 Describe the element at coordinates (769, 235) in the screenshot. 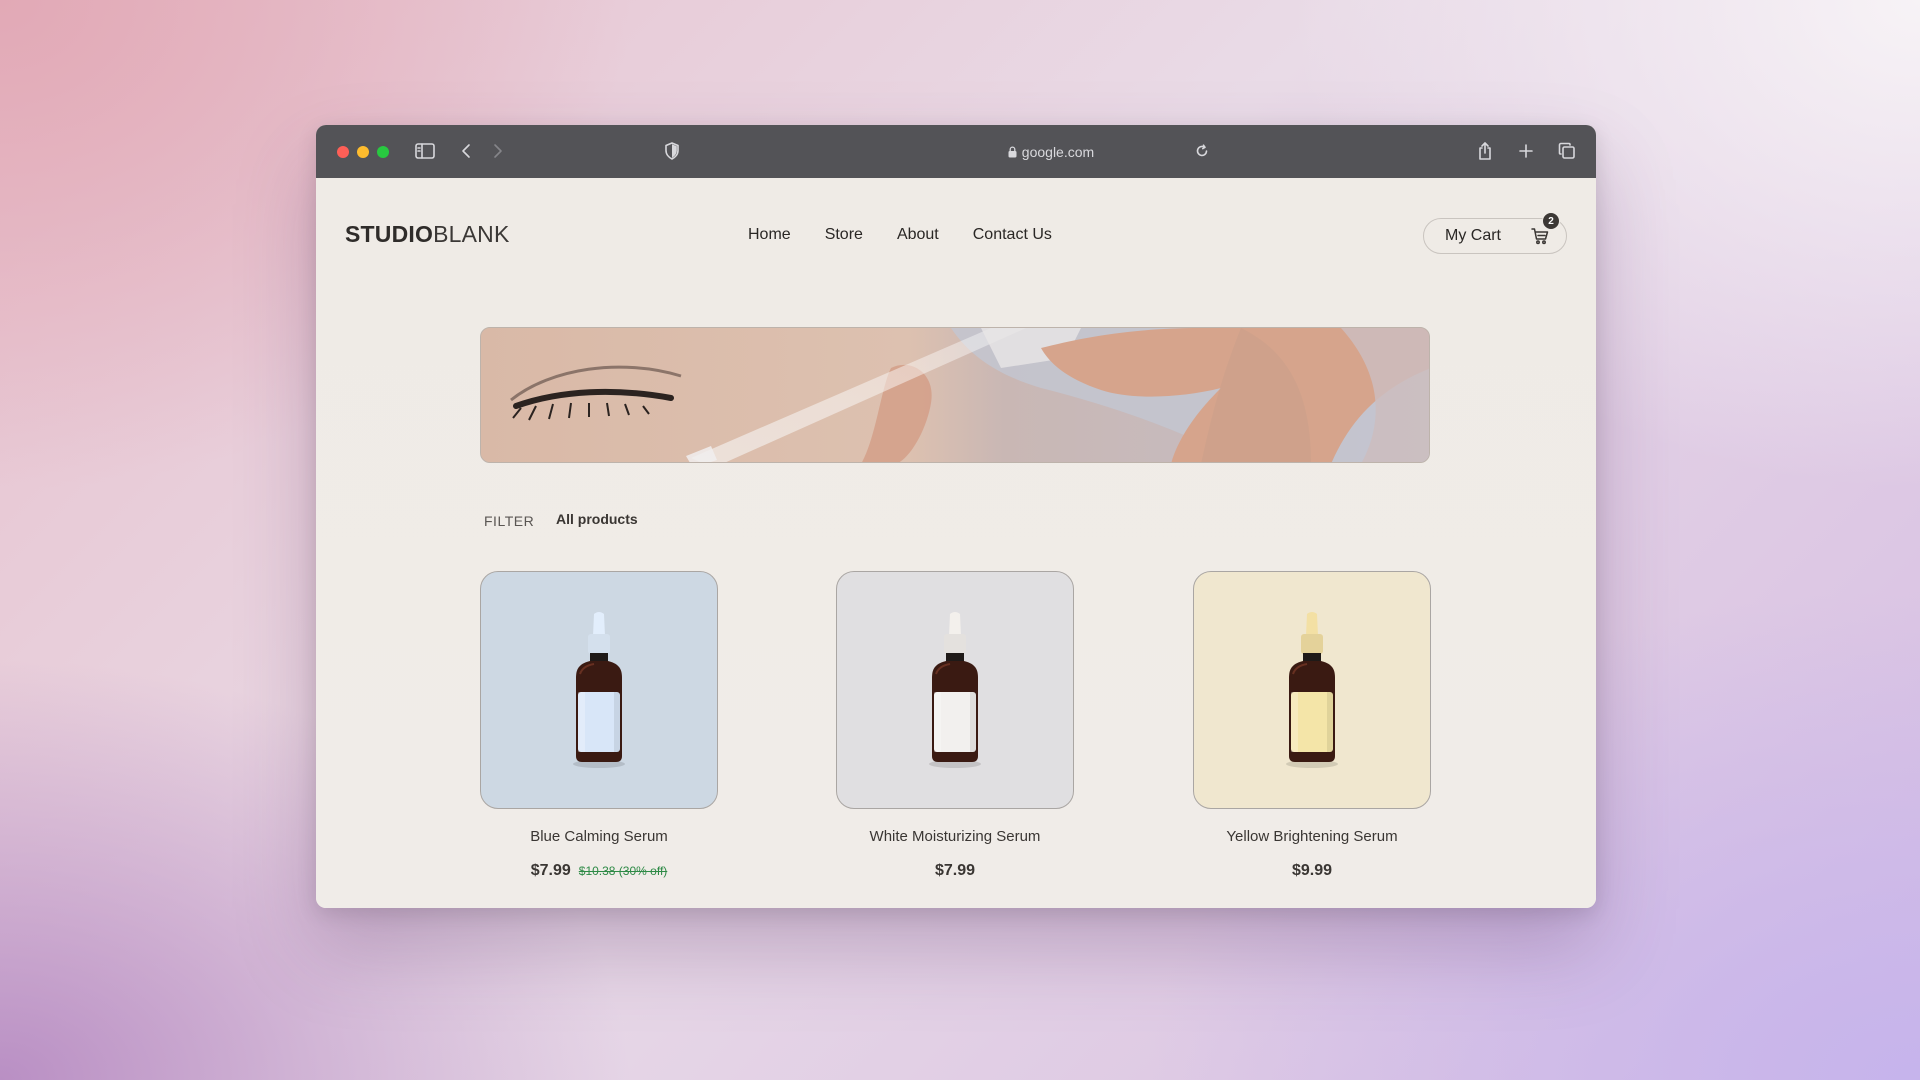

I see `nav-home: Home` at that location.